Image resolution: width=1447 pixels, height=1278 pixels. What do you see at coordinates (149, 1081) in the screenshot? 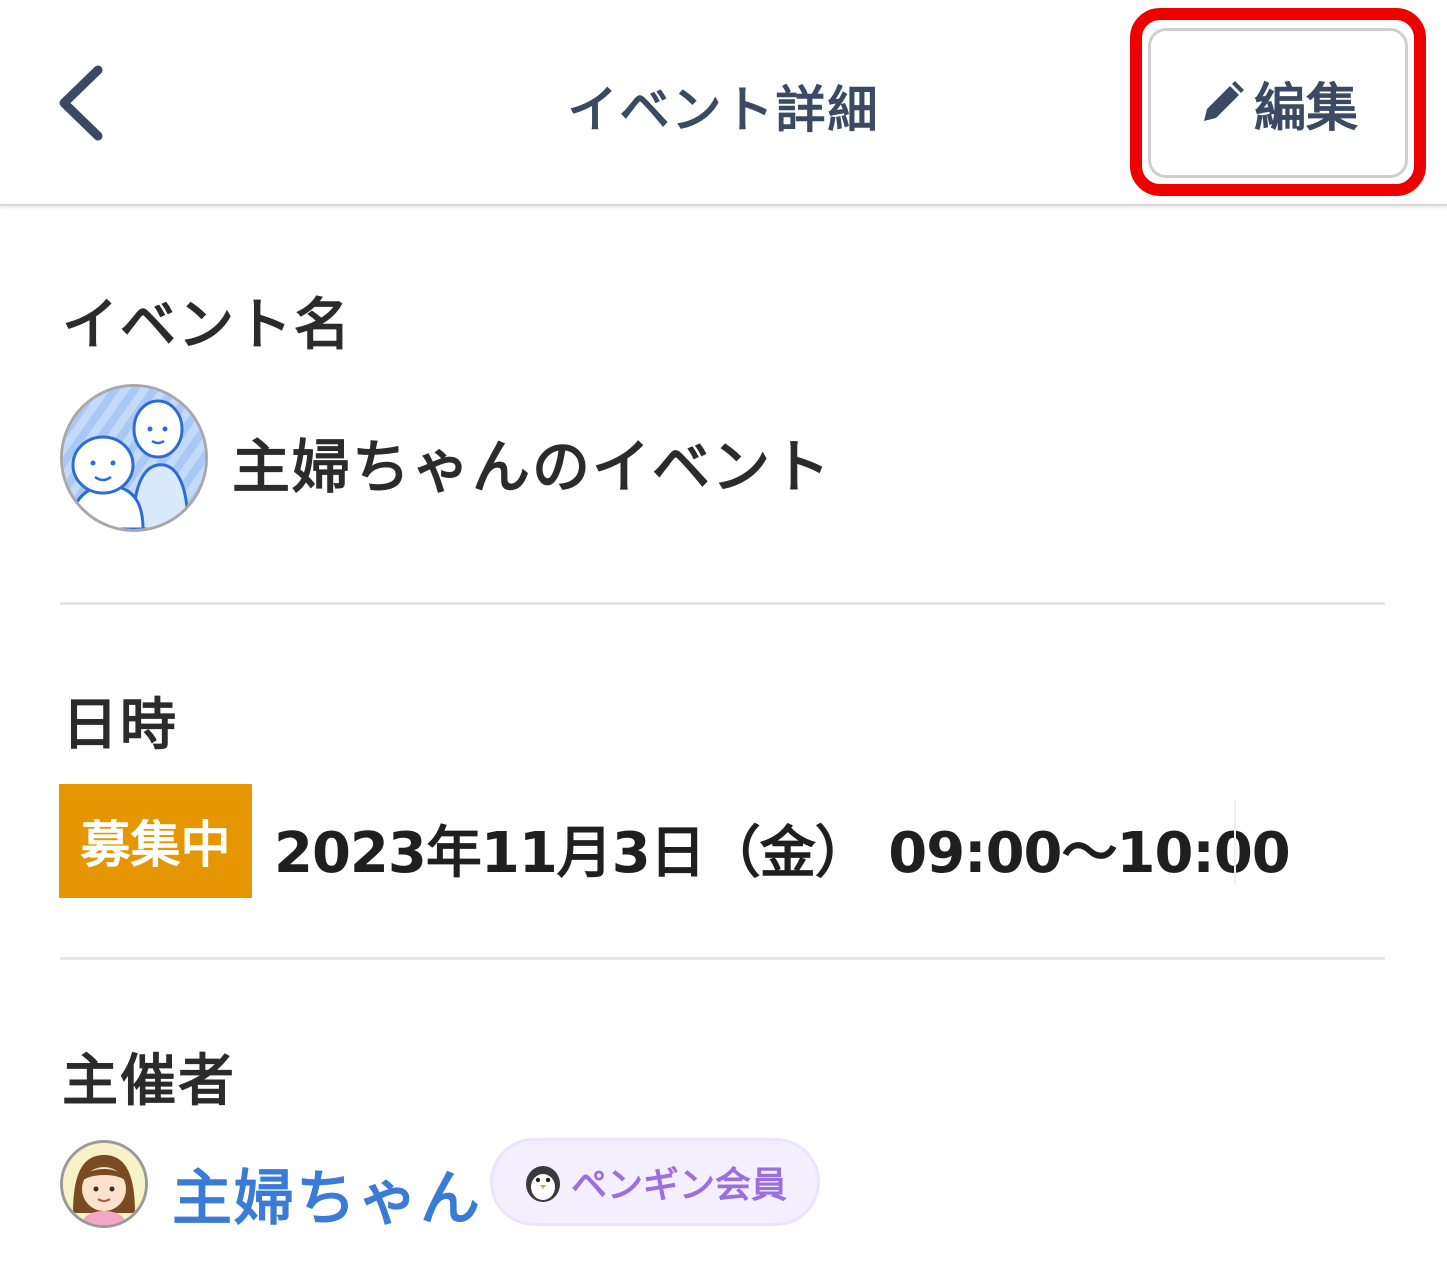
I see `organizer-label: 主催者` at bounding box center [149, 1081].